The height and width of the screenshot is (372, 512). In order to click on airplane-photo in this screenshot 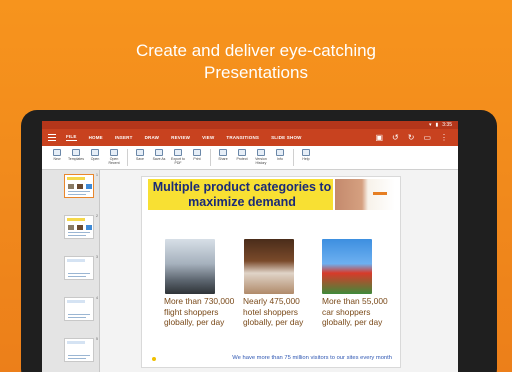, I will do `click(190, 266)`.